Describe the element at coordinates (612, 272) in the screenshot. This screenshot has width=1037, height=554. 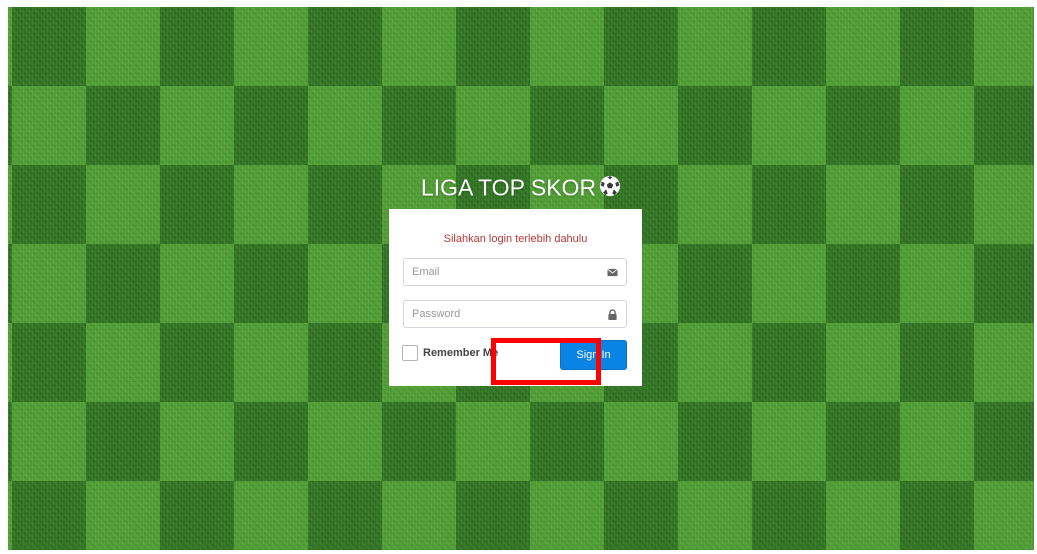
I see `envelope-icon` at that location.